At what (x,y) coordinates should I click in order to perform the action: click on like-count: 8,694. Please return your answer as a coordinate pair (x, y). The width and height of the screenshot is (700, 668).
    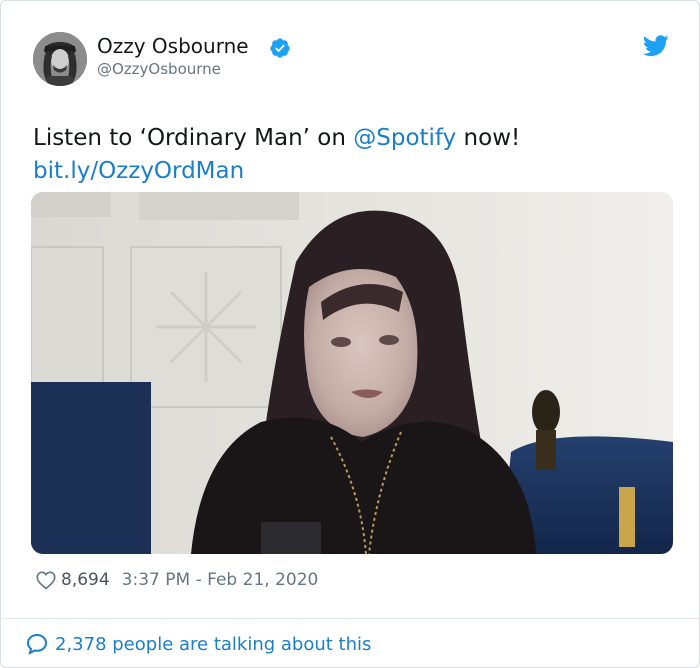
    Looking at the image, I should click on (85, 580).